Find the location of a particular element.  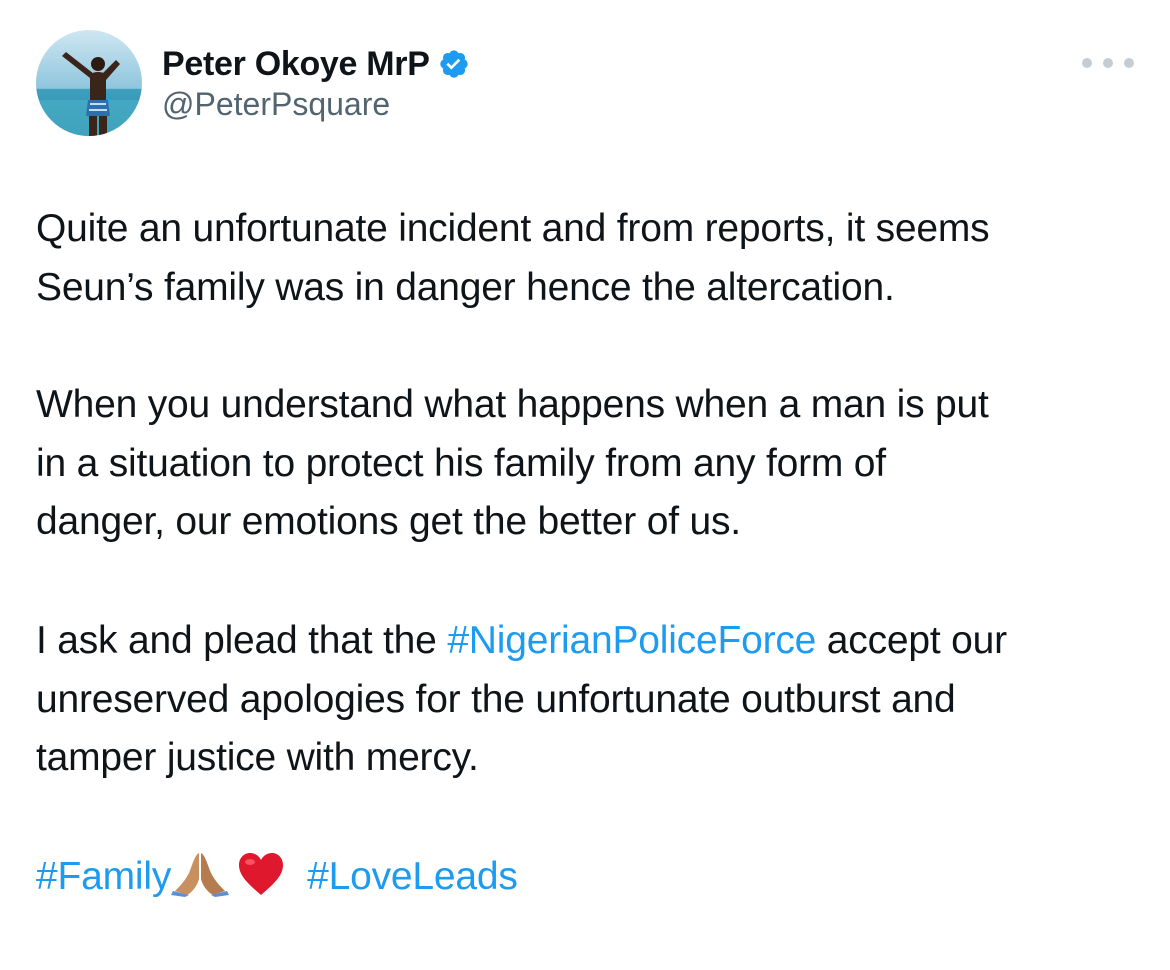

hashtag-loveleads-link: #LoveLeads is located at coordinates (412, 876).